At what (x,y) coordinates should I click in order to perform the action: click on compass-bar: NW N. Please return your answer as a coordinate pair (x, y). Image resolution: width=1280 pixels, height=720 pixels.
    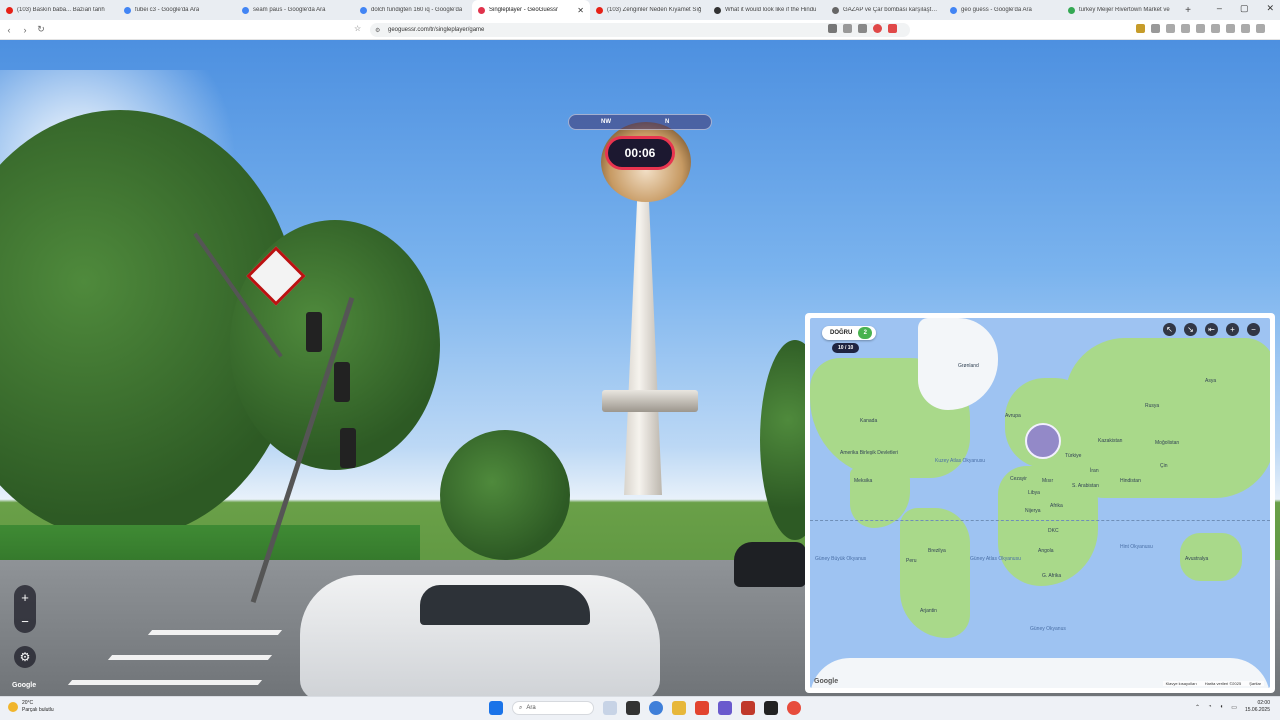
    Looking at the image, I should click on (640, 122).